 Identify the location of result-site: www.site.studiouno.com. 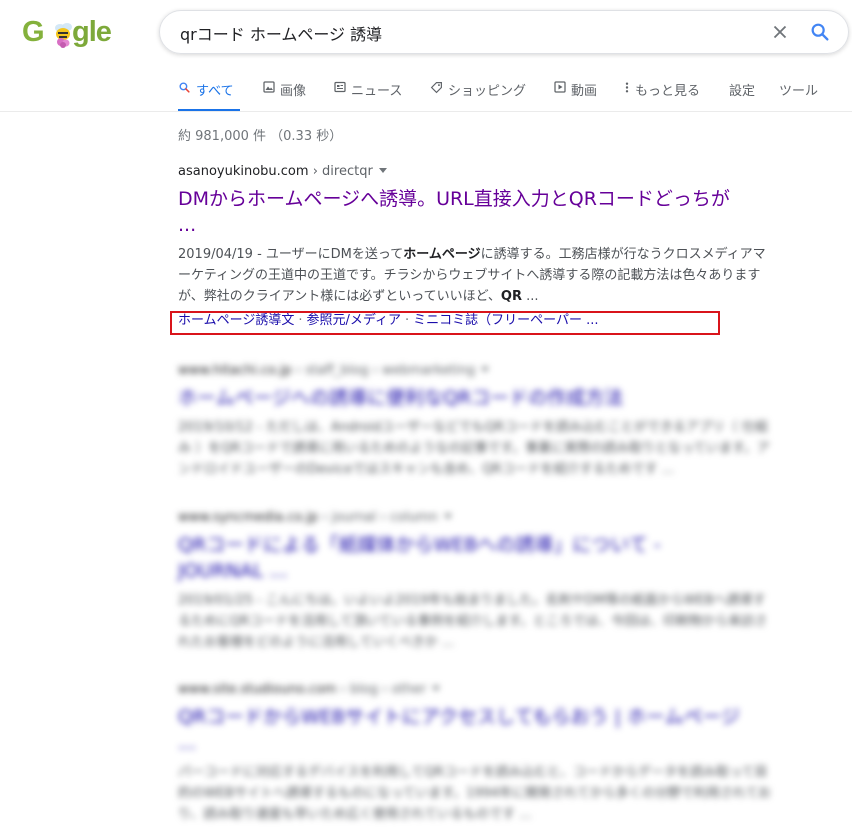
(257, 689).